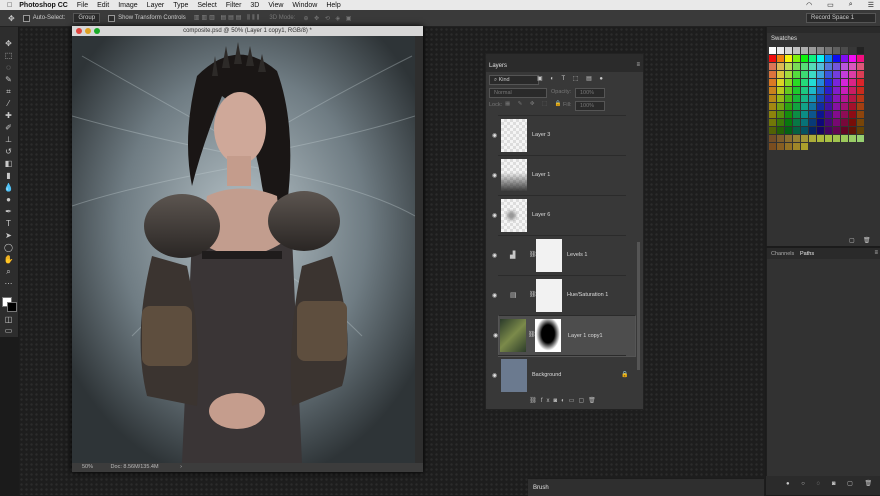 This screenshot has height=496, width=880. What do you see at coordinates (103, 5) in the screenshot?
I see `menu-edit: Edit` at bounding box center [103, 5].